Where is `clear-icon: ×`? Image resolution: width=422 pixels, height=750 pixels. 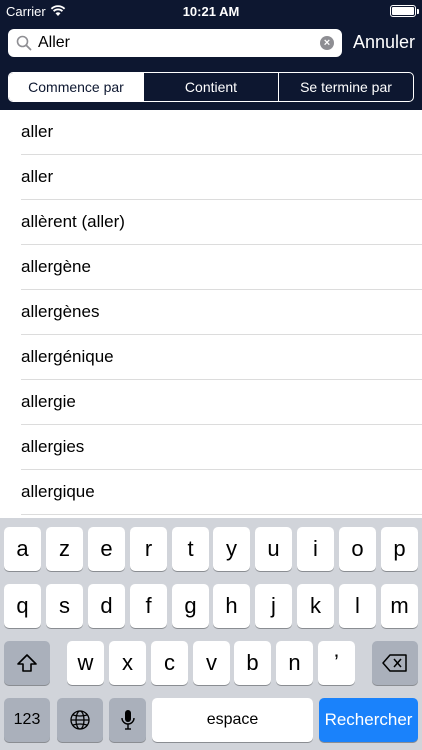
clear-icon: × is located at coordinates (327, 43).